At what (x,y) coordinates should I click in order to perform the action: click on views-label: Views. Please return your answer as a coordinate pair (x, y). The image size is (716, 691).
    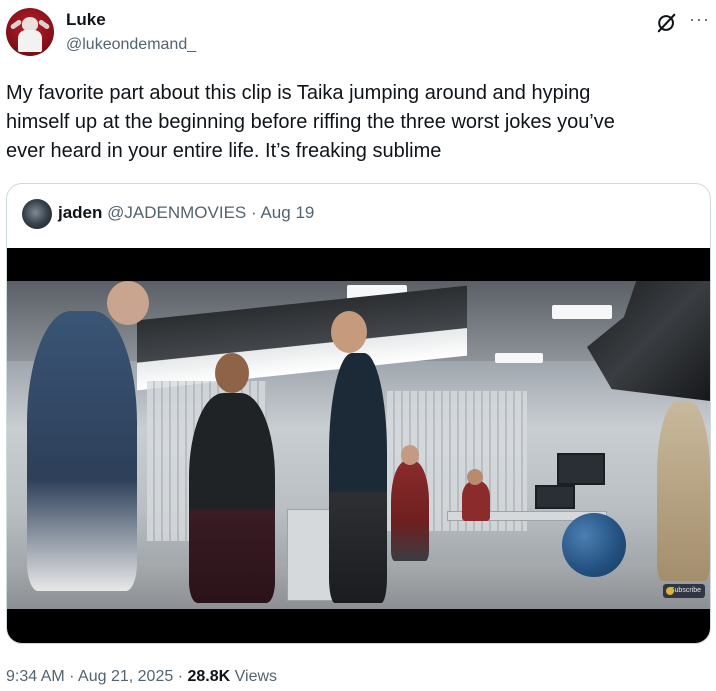
    Looking at the image, I should click on (256, 676).